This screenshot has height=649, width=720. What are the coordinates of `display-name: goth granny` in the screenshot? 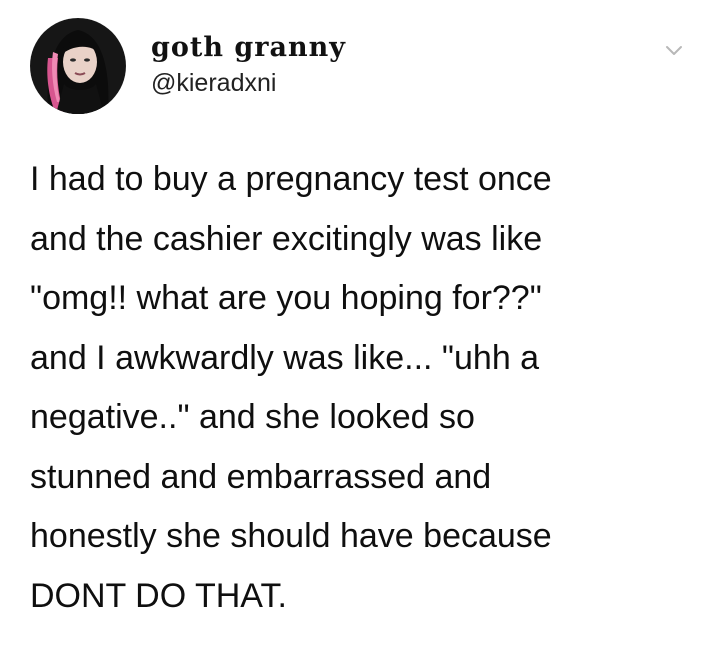 It's located at (248, 48).